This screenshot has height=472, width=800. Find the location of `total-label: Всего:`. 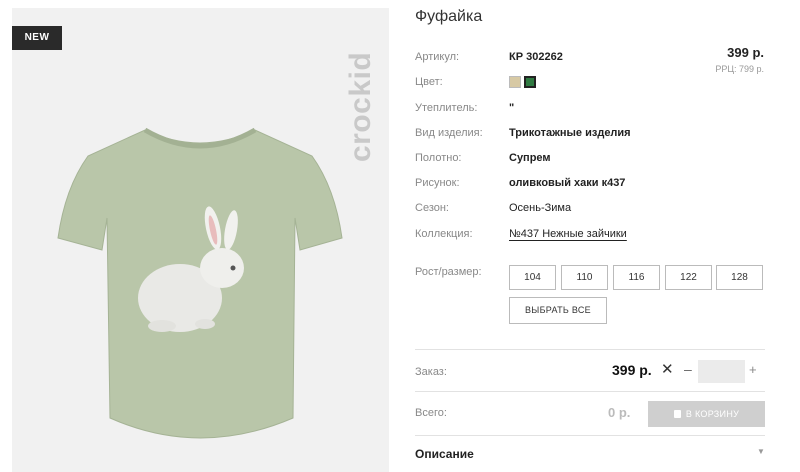

total-label: Всего: is located at coordinates (431, 413).